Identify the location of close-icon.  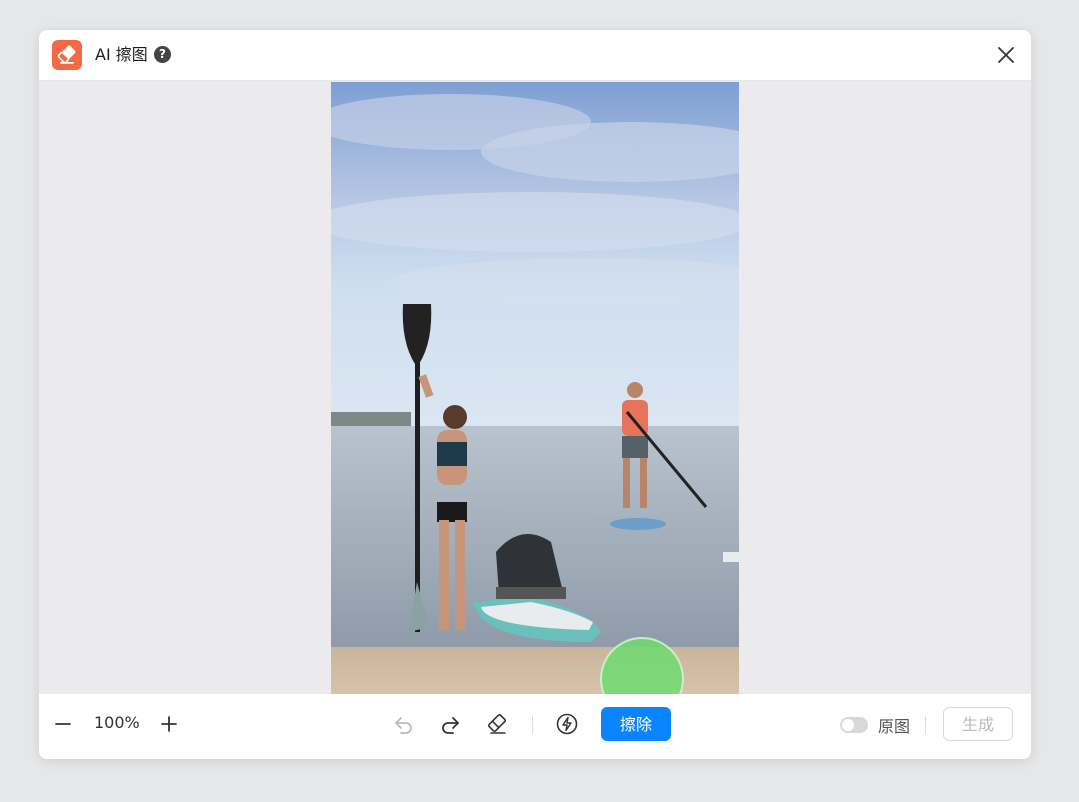
(1006, 55).